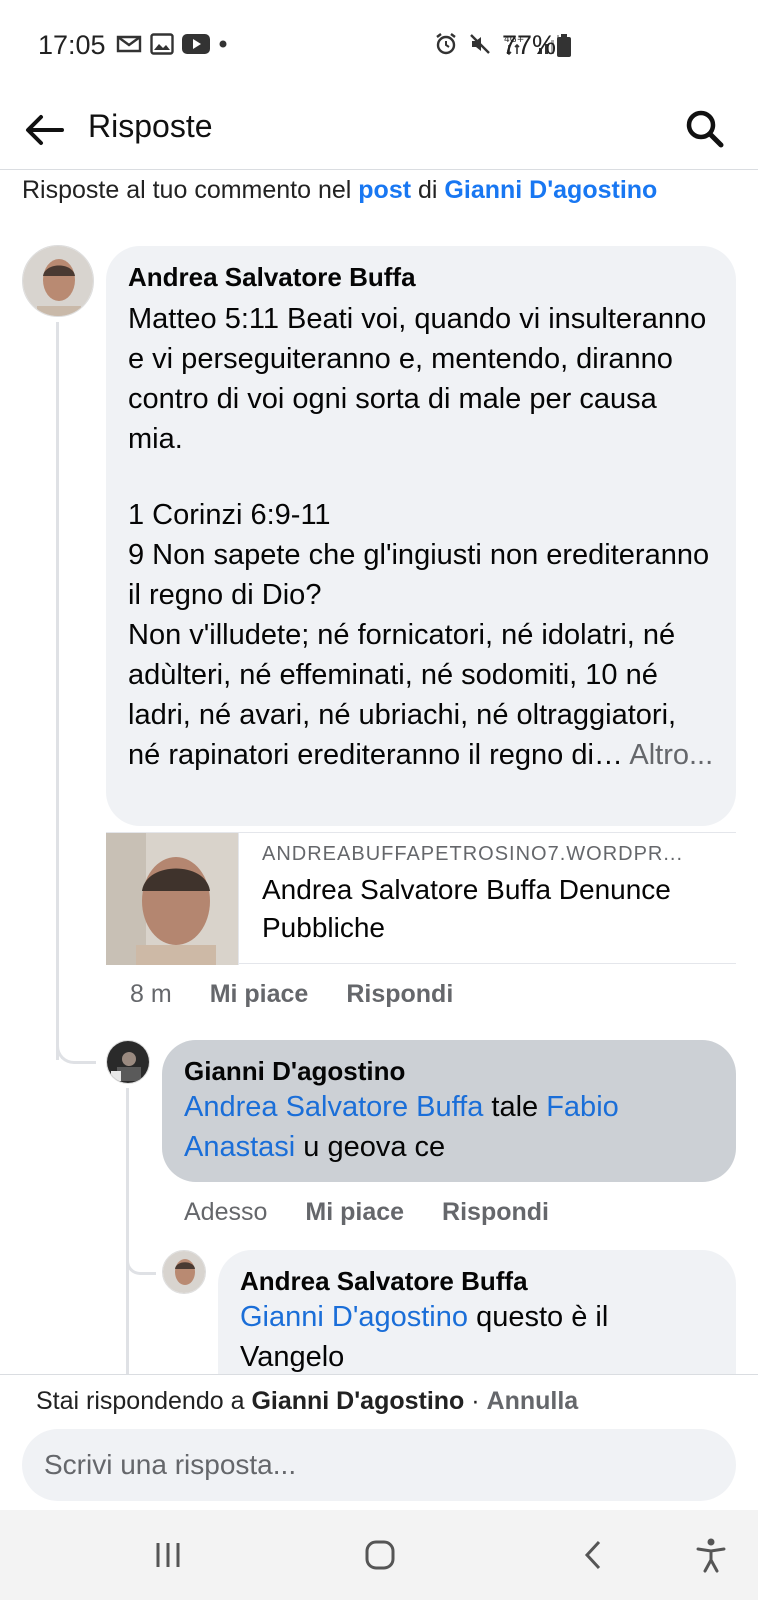  I want to click on home-button, so click(380, 1555).